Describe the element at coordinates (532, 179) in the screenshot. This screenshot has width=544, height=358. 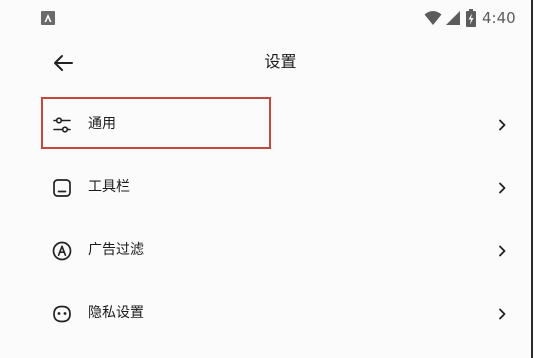
I see `screen-edge` at that location.